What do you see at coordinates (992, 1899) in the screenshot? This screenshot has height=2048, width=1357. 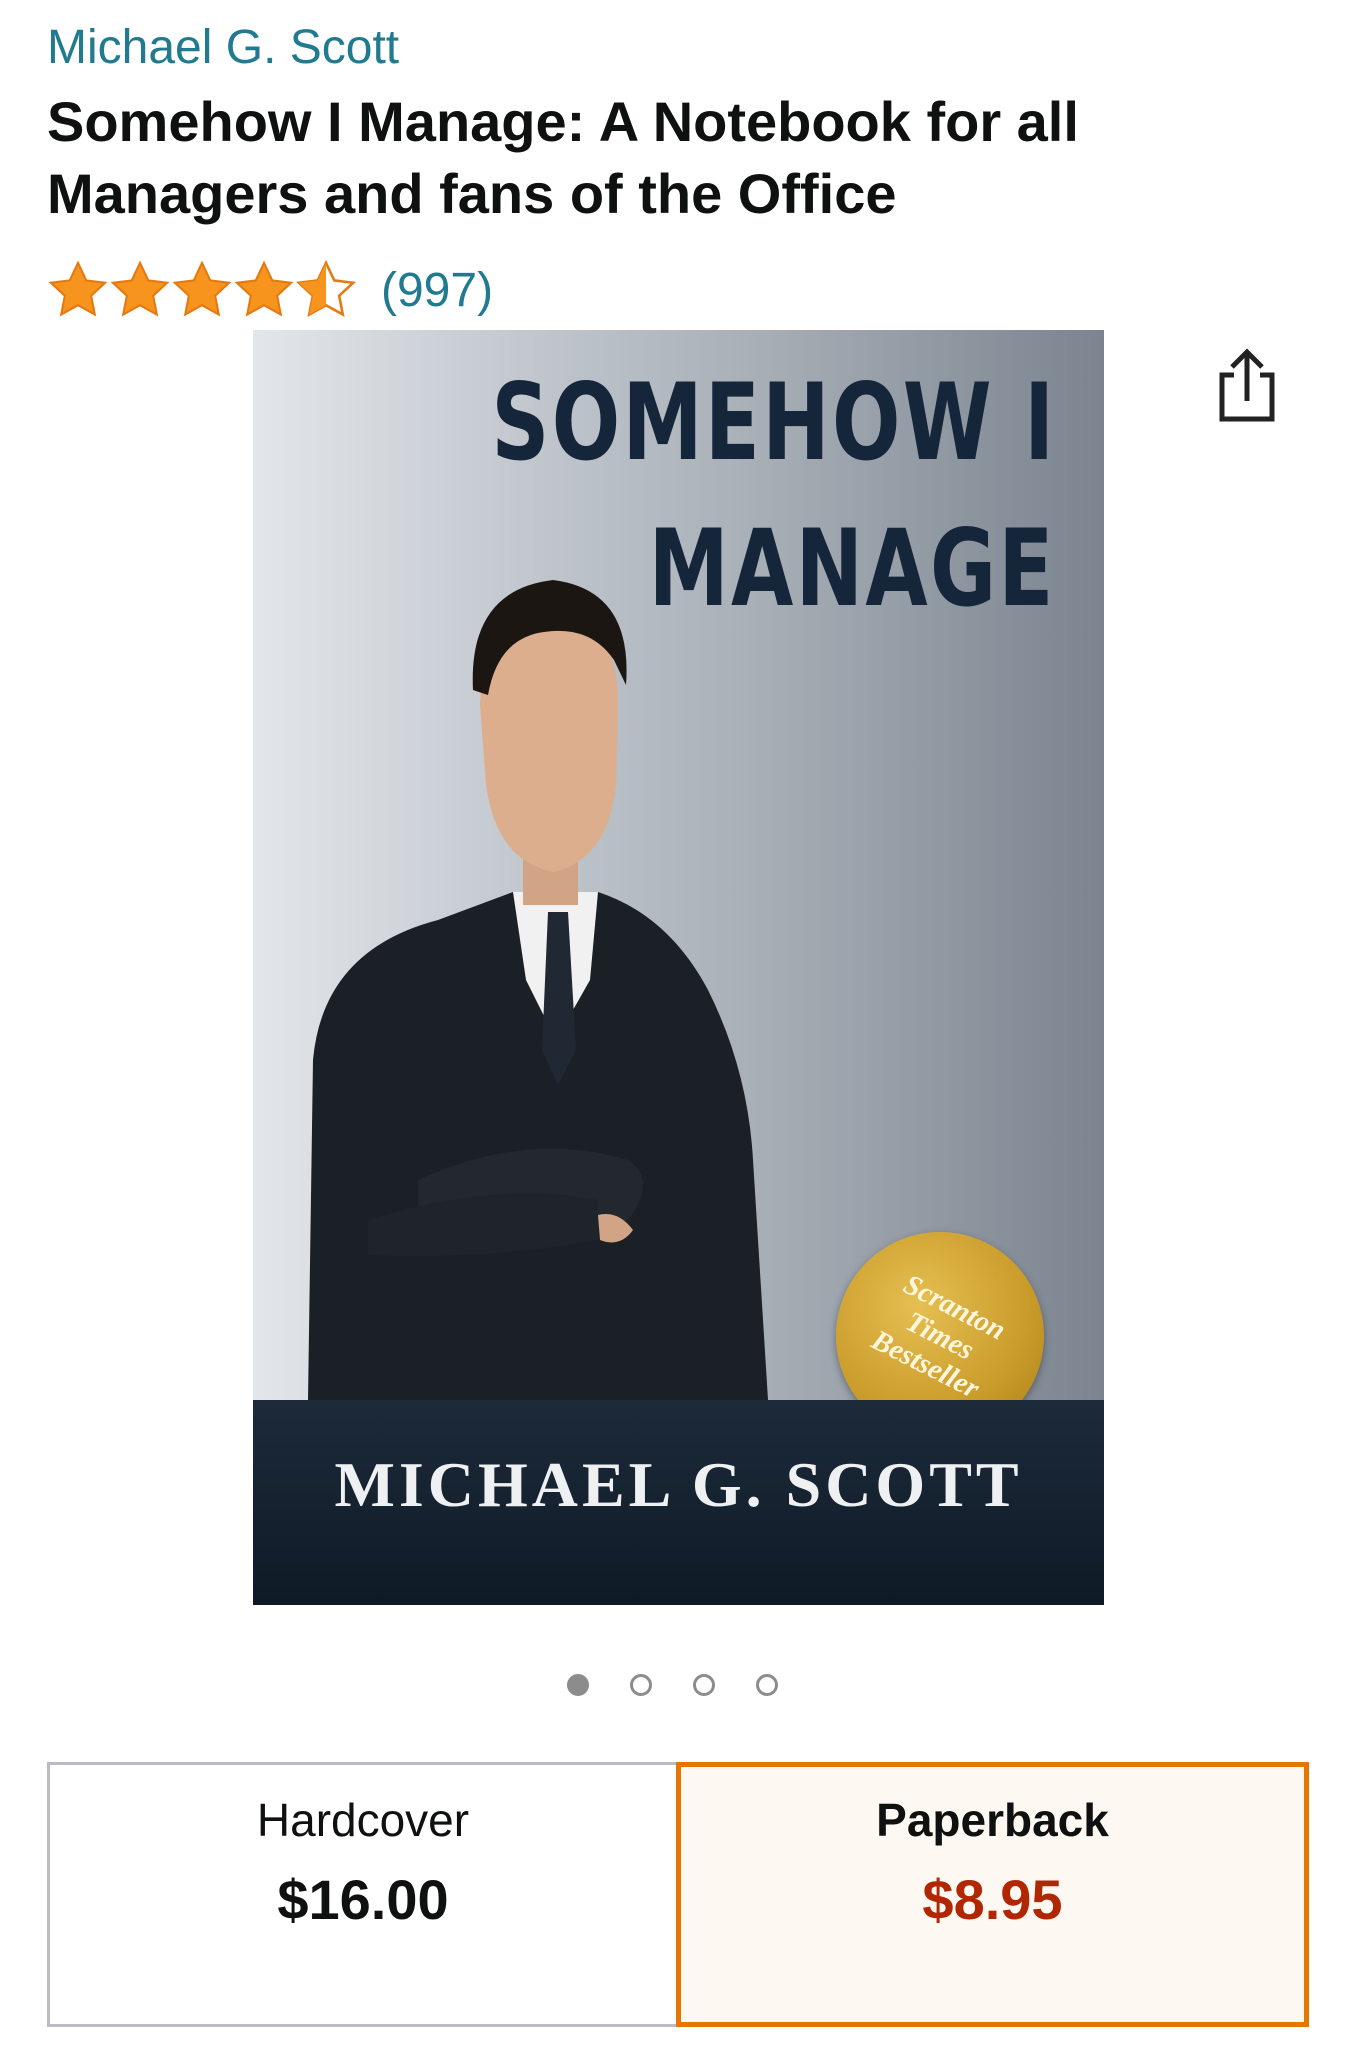 I see `format-price: $8.95` at bounding box center [992, 1899].